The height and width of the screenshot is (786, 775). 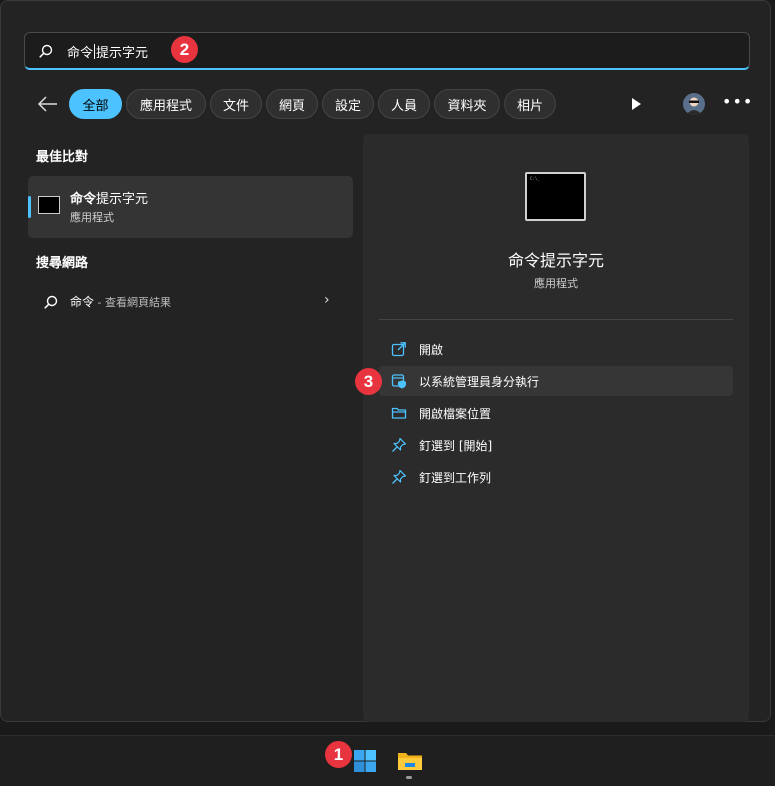 What do you see at coordinates (109, 199) in the screenshot?
I see `best-match-title: 命令提示字元` at bounding box center [109, 199].